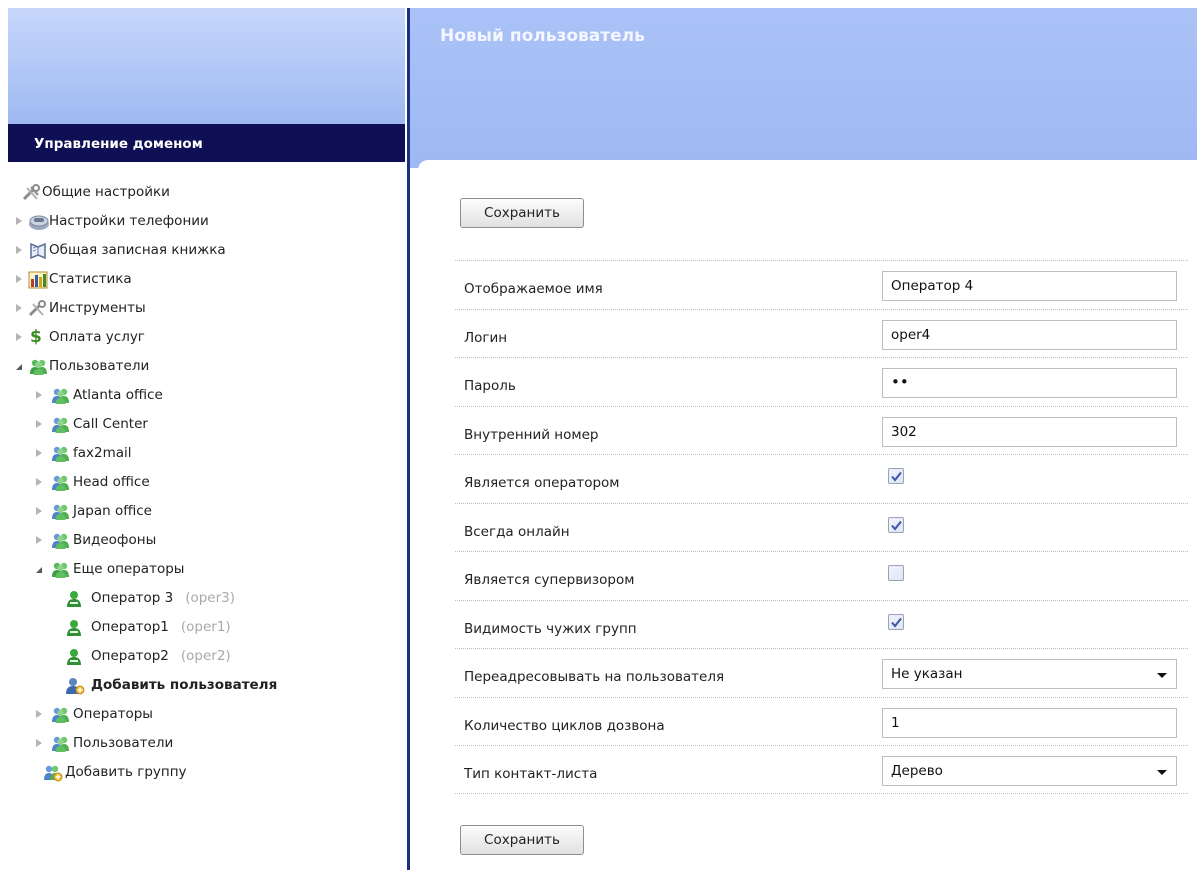  What do you see at coordinates (1029, 674) in the screenshot?
I see `forward-to-select: Не указан` at bounding box center [1029, 674].